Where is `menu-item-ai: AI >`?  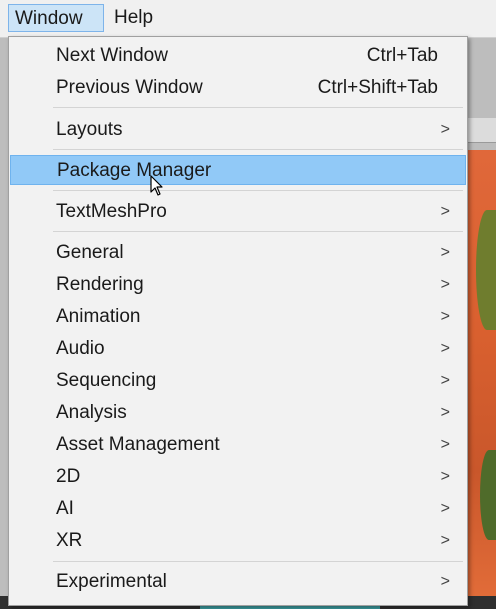
menu-item-ai: AI > is located at coordinates (238, 509).